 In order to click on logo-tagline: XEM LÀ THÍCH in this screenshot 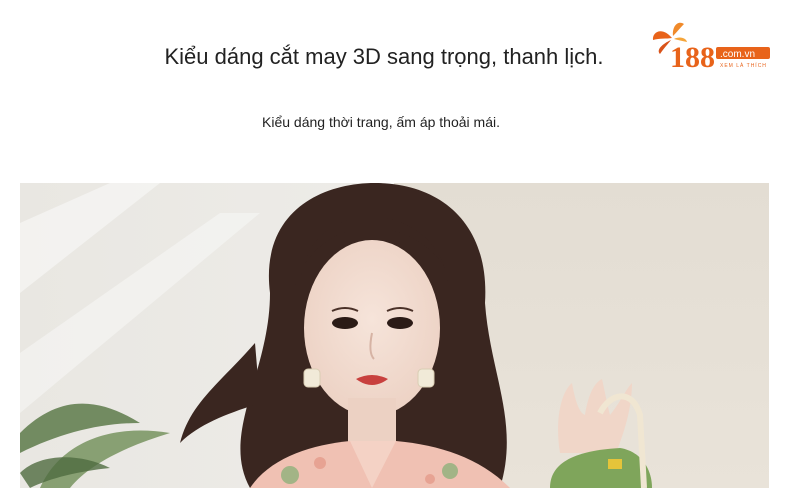, I will do `click(743, 65)`.